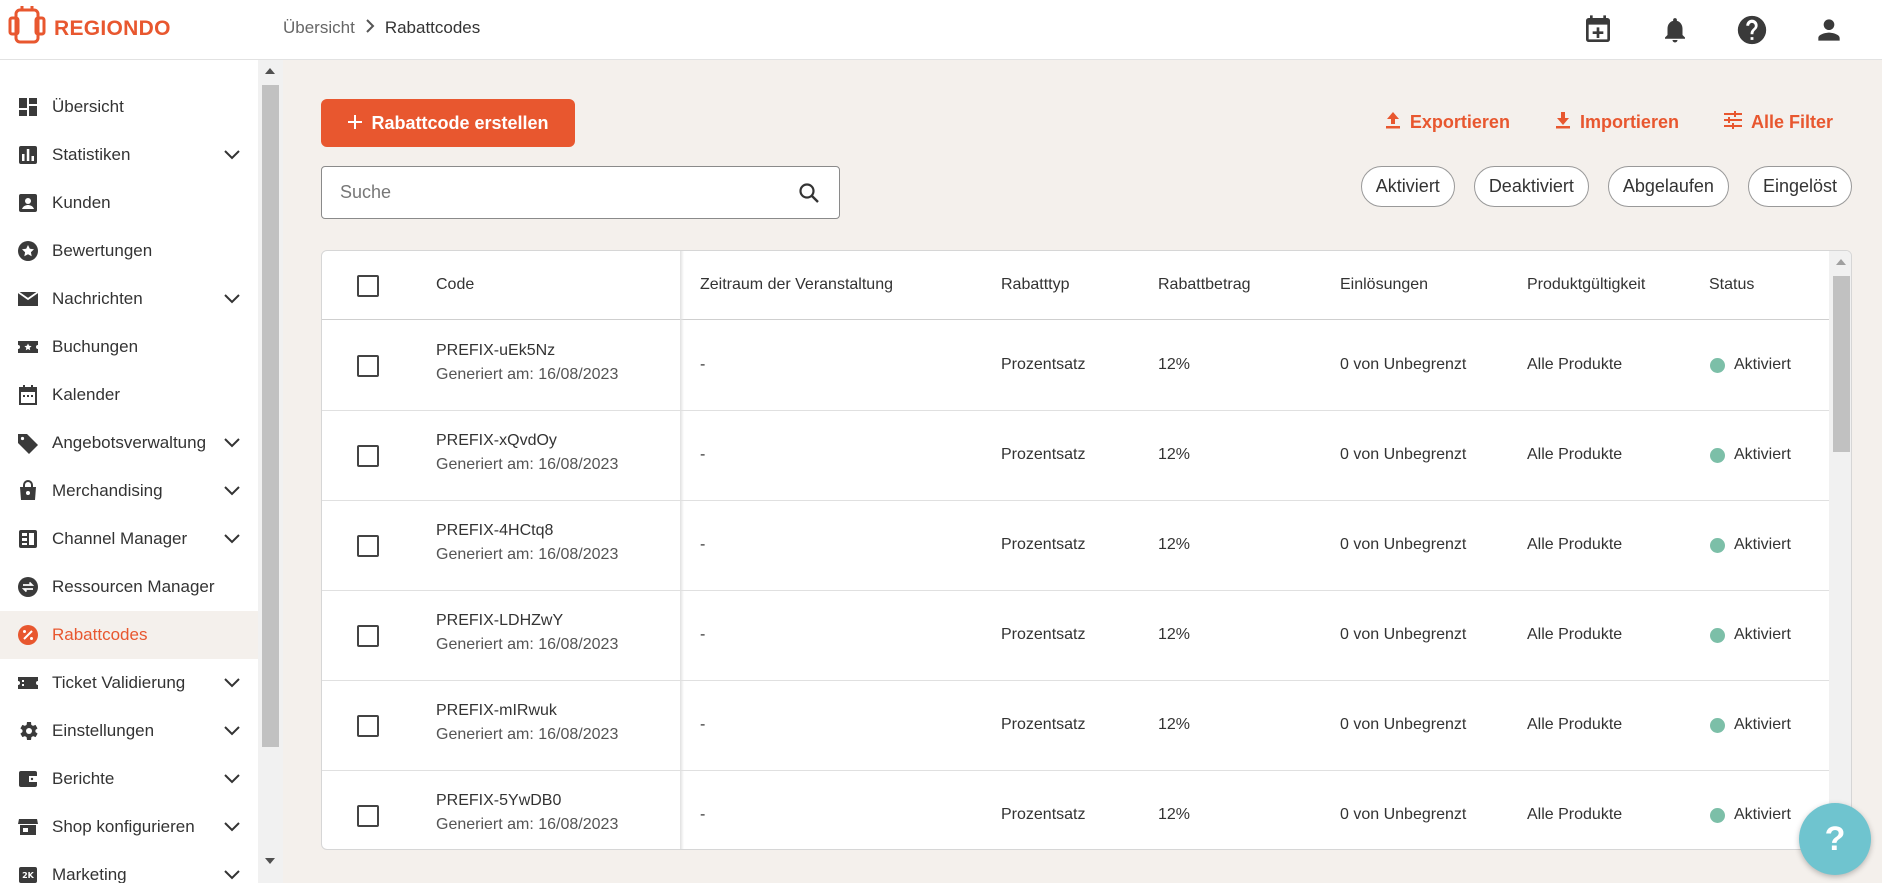  I want to click on column-header-type: Rabatttyp, so click(1035, 285).